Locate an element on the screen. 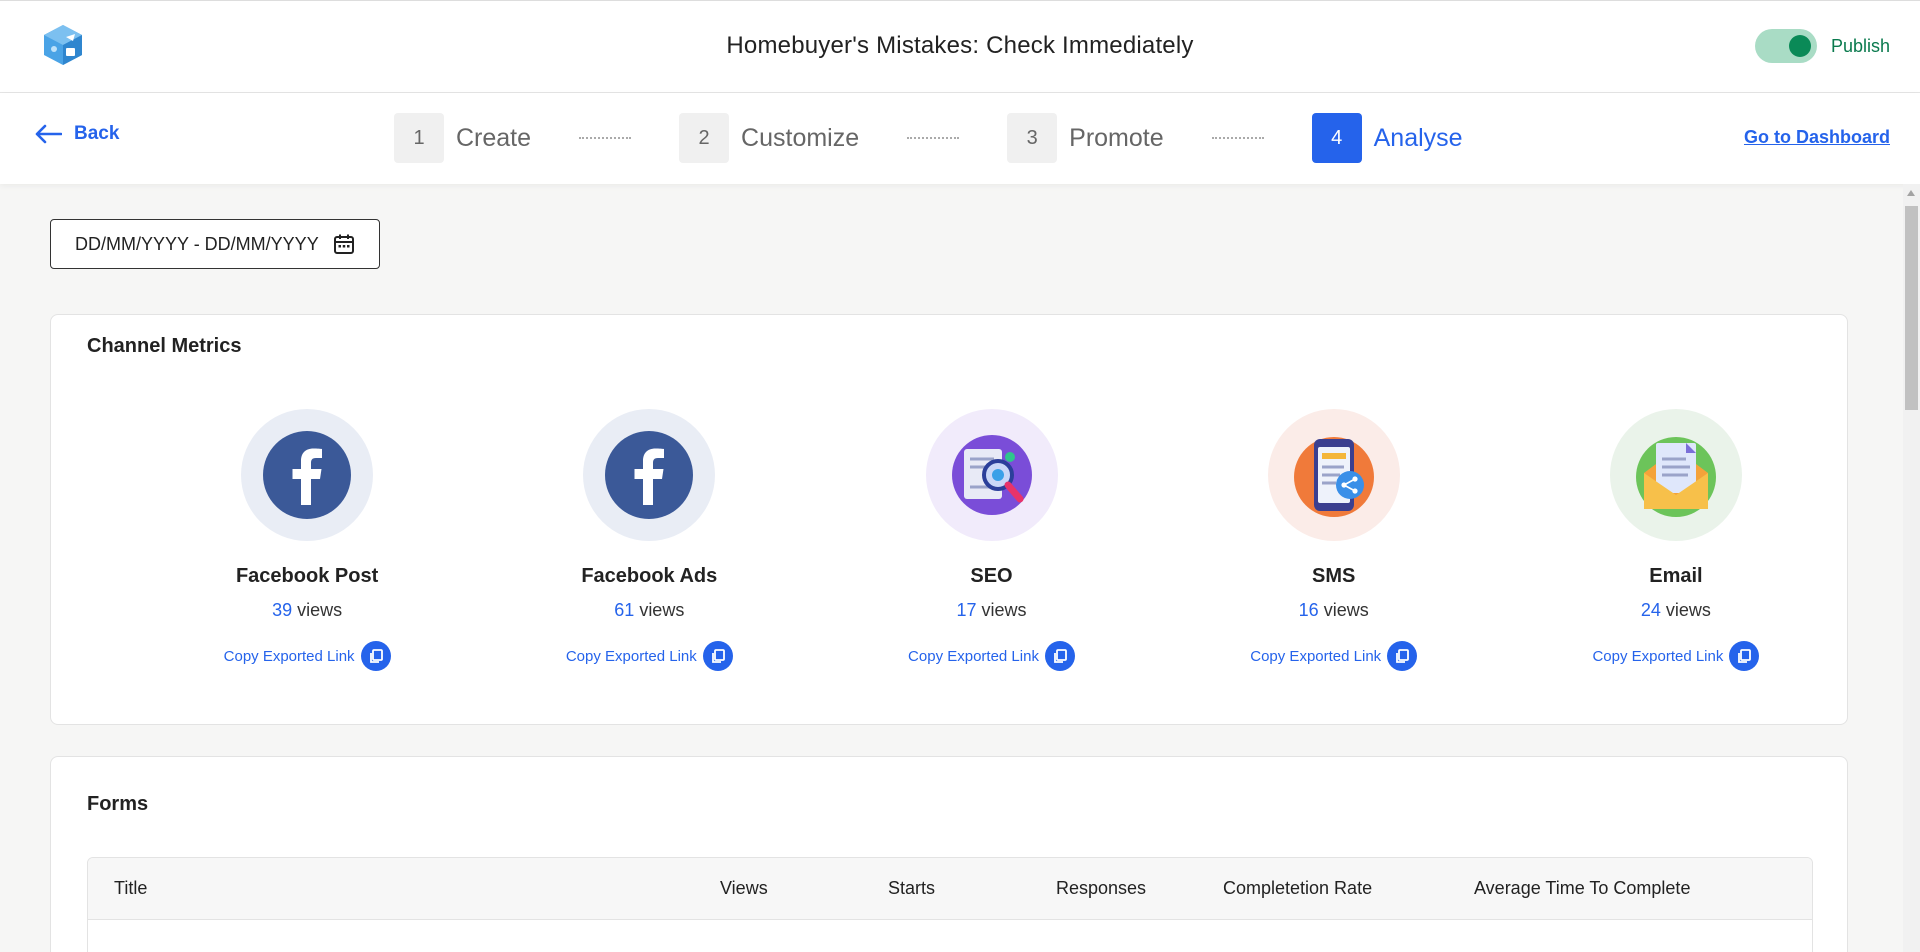 Image resolution: width=1920 pixels, height=952 pixels. channel-views: 16 views is located at coordinates (1334, 610).